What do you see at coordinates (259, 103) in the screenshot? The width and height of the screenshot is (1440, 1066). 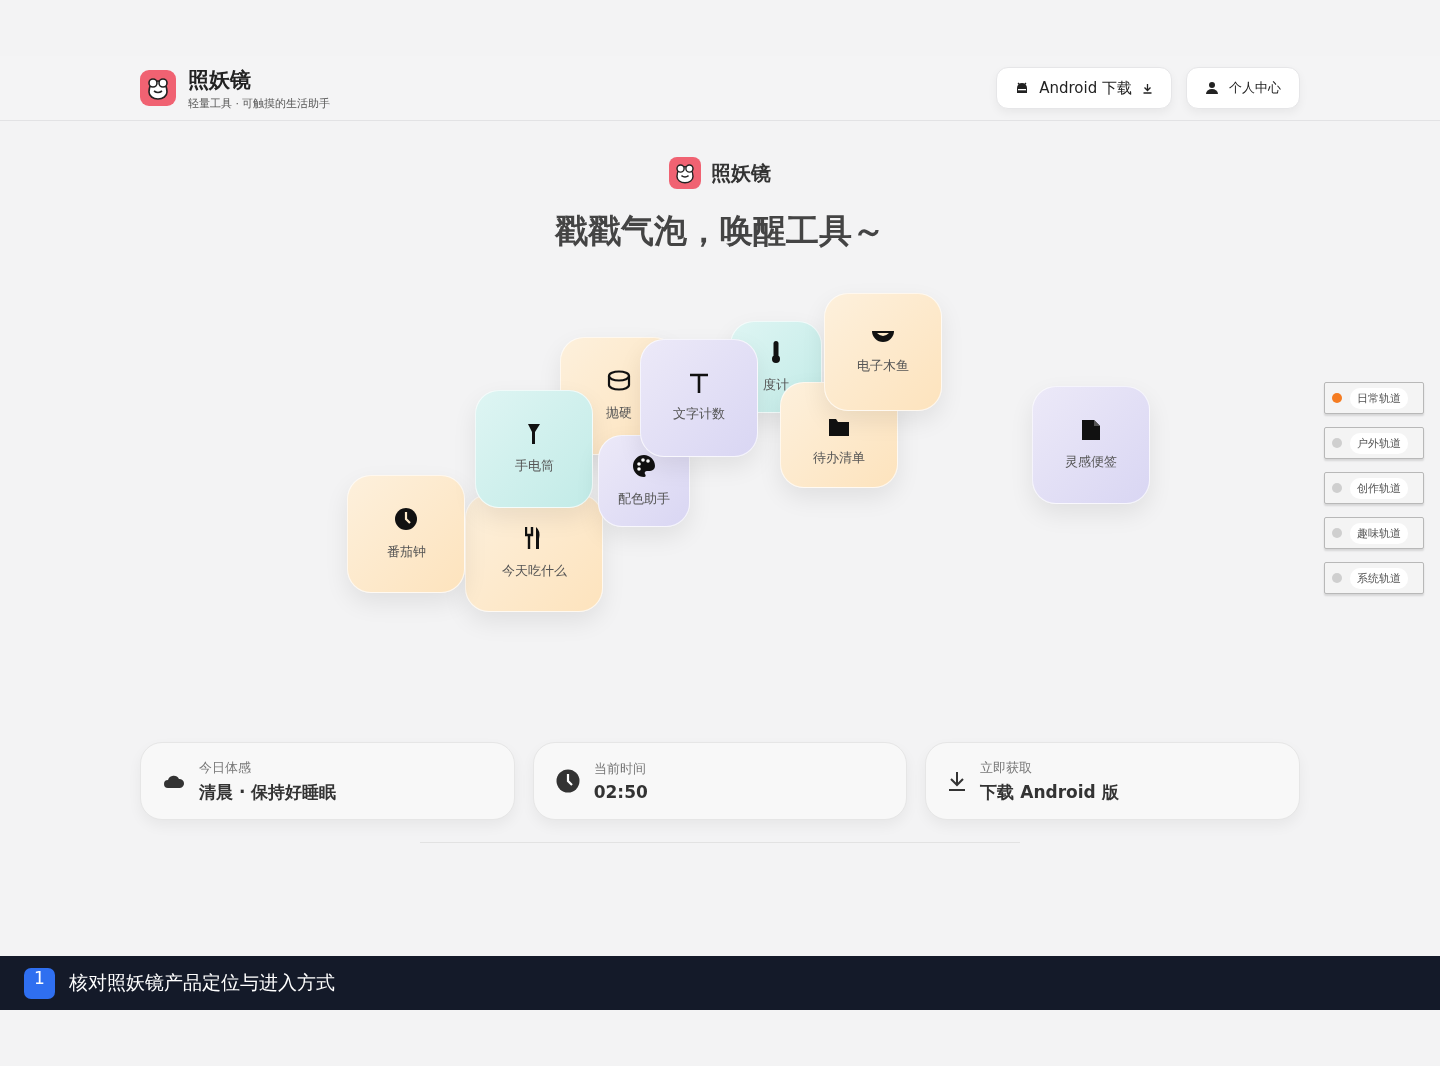 I see `tagline: 轻量工具 · 可触摸的生活助手` at bounding box center [259, 103].